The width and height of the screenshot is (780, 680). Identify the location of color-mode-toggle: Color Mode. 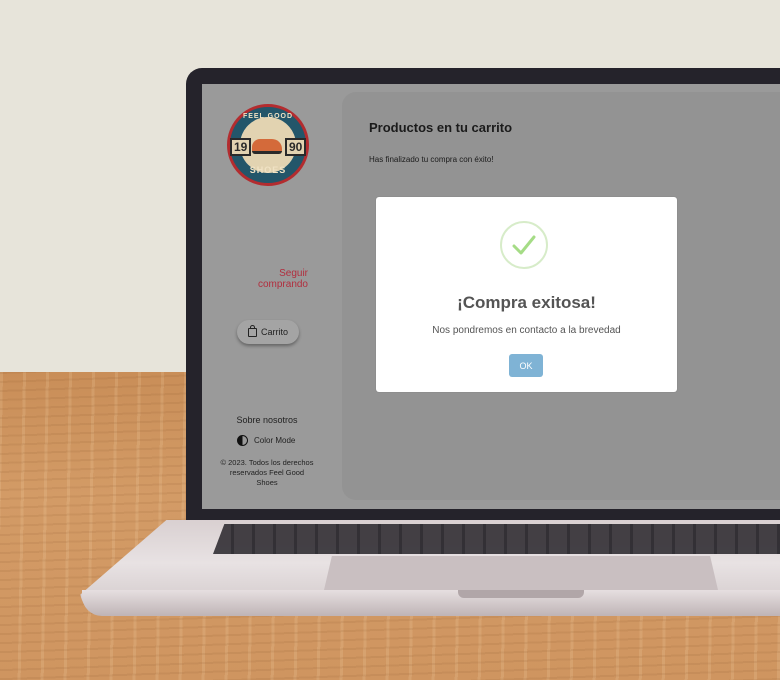
(266, 440).